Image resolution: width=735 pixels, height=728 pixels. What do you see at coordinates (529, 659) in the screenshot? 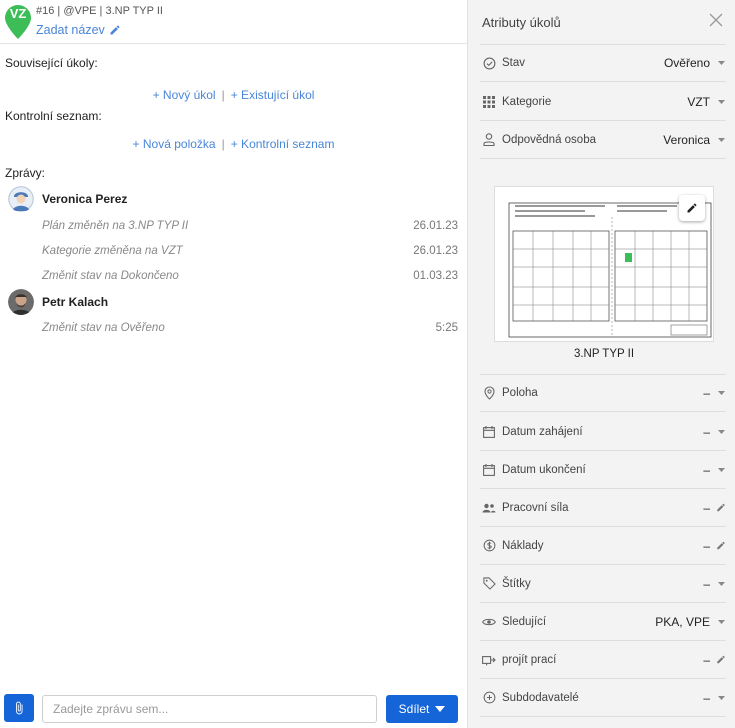
I see `attr-label: projít prací` at bounding box center [529, 659].